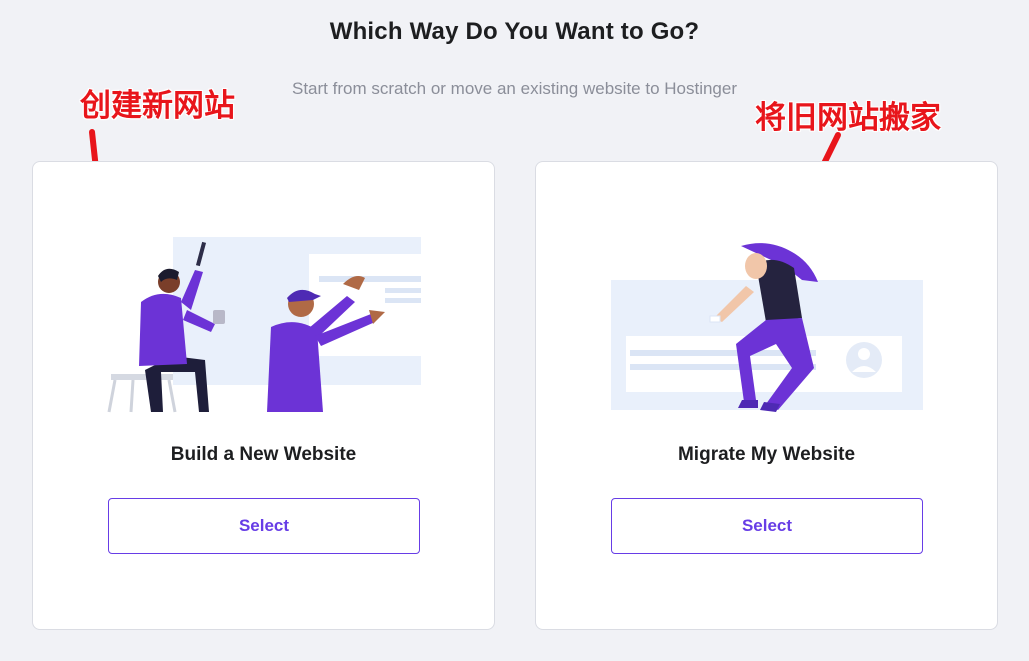  What do you see at coordinates (766, 454) in the screenshot?
I see `option-title: Migrate My Website` at bounding box center [766, 454].